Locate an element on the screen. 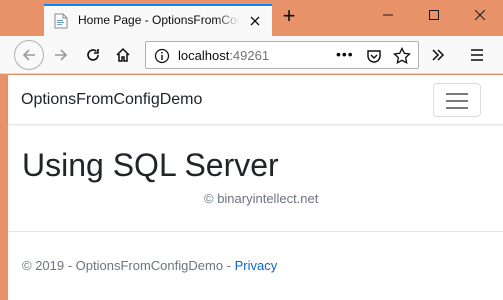 This screenshot has height=300, width=503. tab-strip: Home Page - OptionsFromConfigDemo + is located at coordinates (251, 18).